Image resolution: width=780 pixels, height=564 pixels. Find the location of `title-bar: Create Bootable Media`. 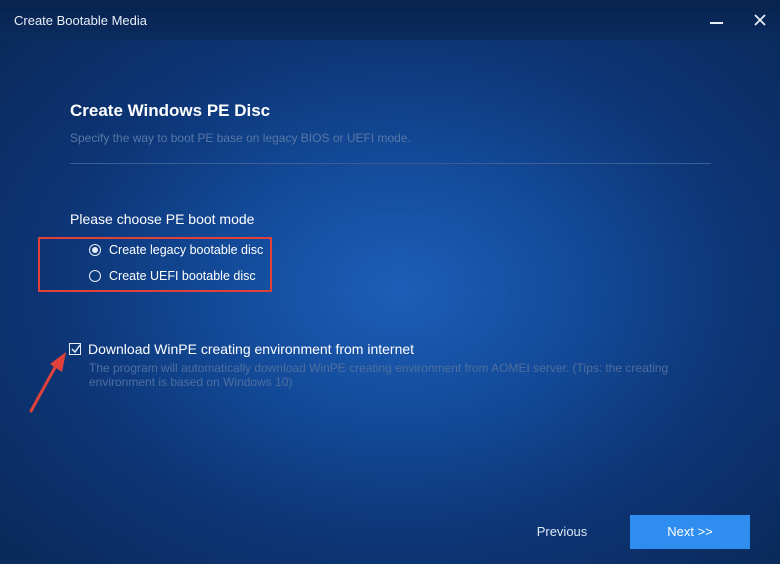

title-bar: Create Bootable Media is located at coordinates (390, 20).